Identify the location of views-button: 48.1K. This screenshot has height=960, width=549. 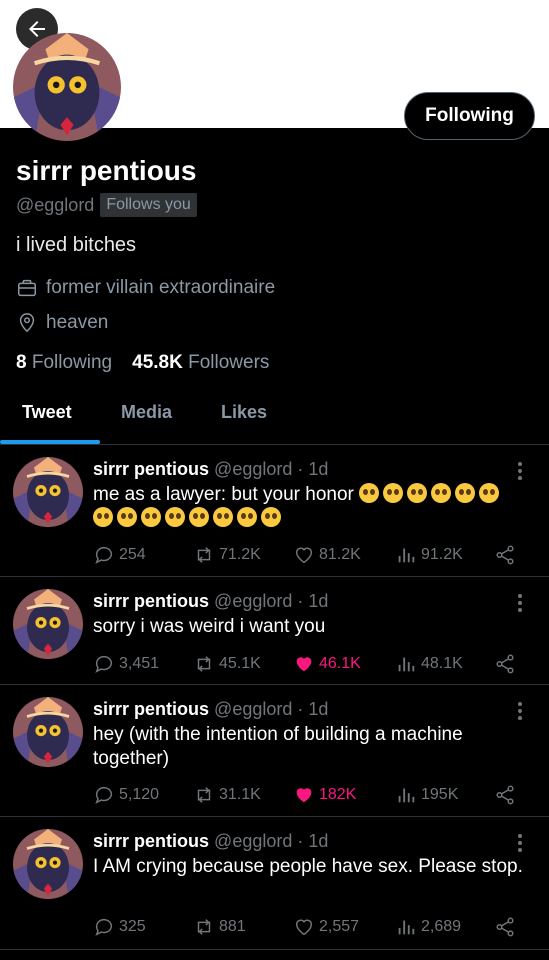
(429, 664).